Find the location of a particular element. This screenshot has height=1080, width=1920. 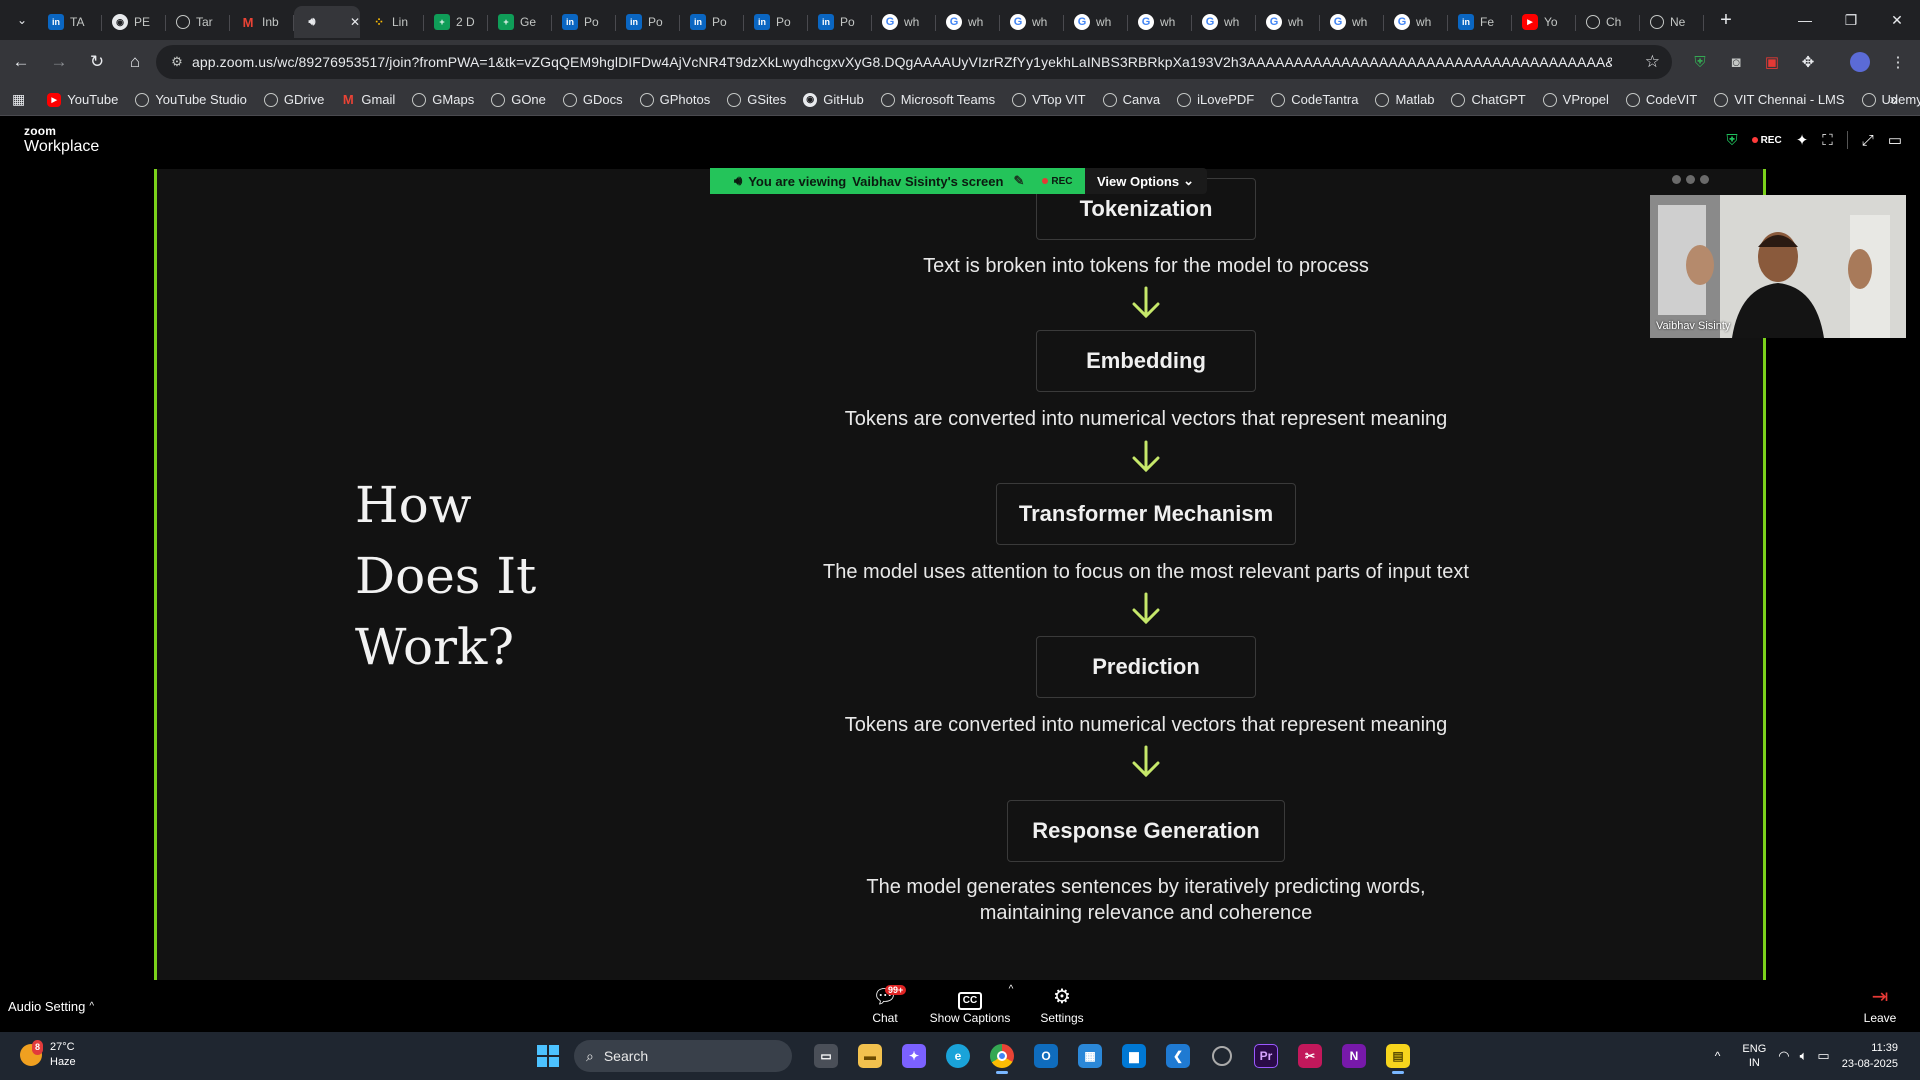

fullscreen-icon: ⤢ is located at coordinates (1868, 140).